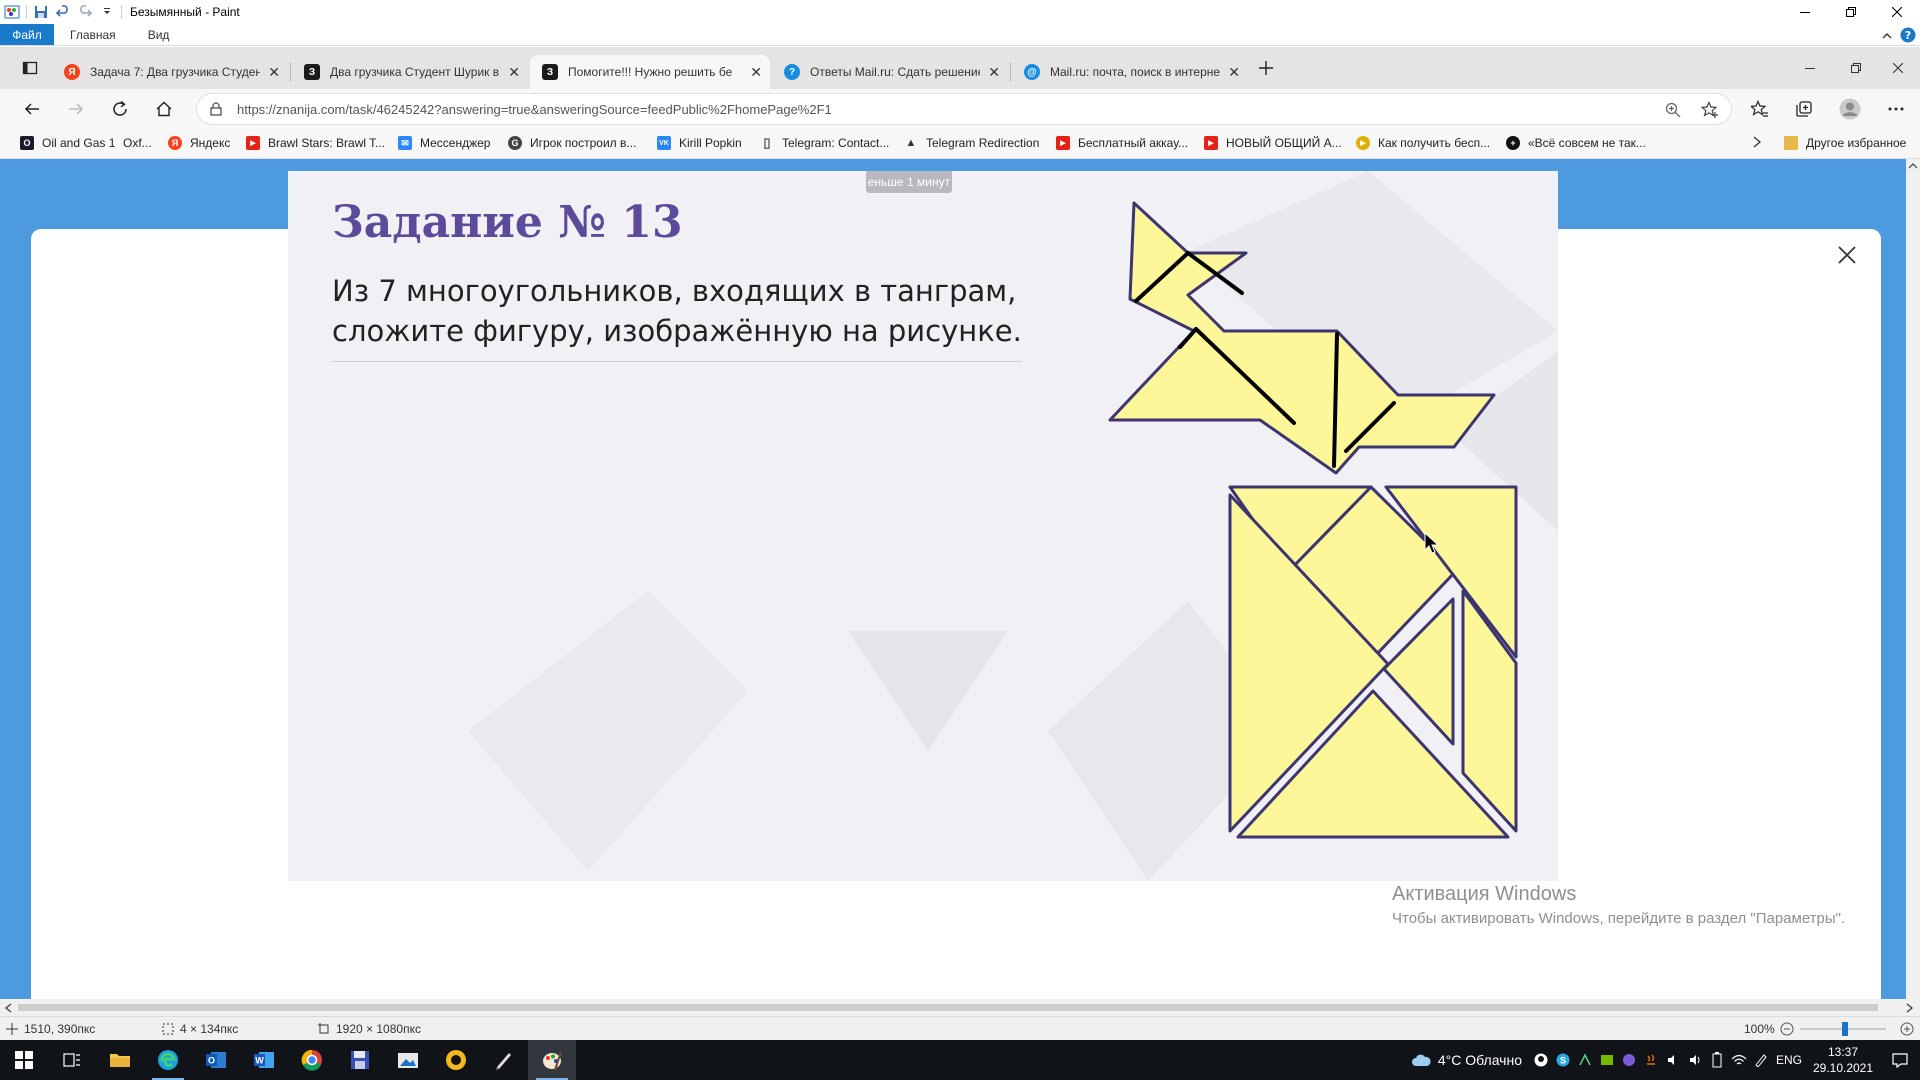  I want to click on scroll-left-icon, so click(8, 1008).